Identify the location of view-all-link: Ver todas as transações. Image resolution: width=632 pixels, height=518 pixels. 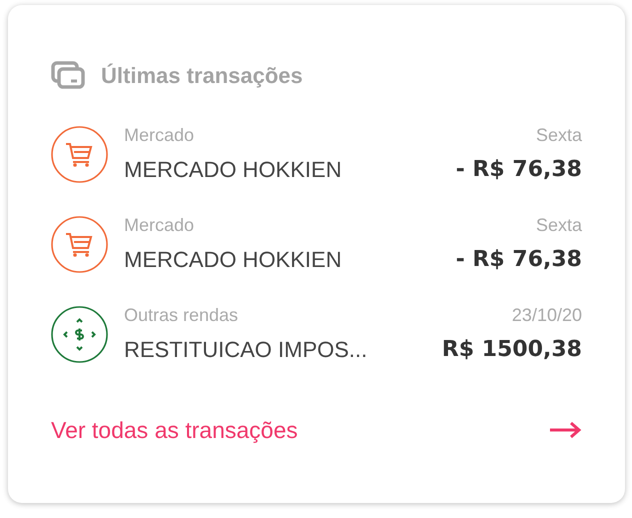
(316, 430).